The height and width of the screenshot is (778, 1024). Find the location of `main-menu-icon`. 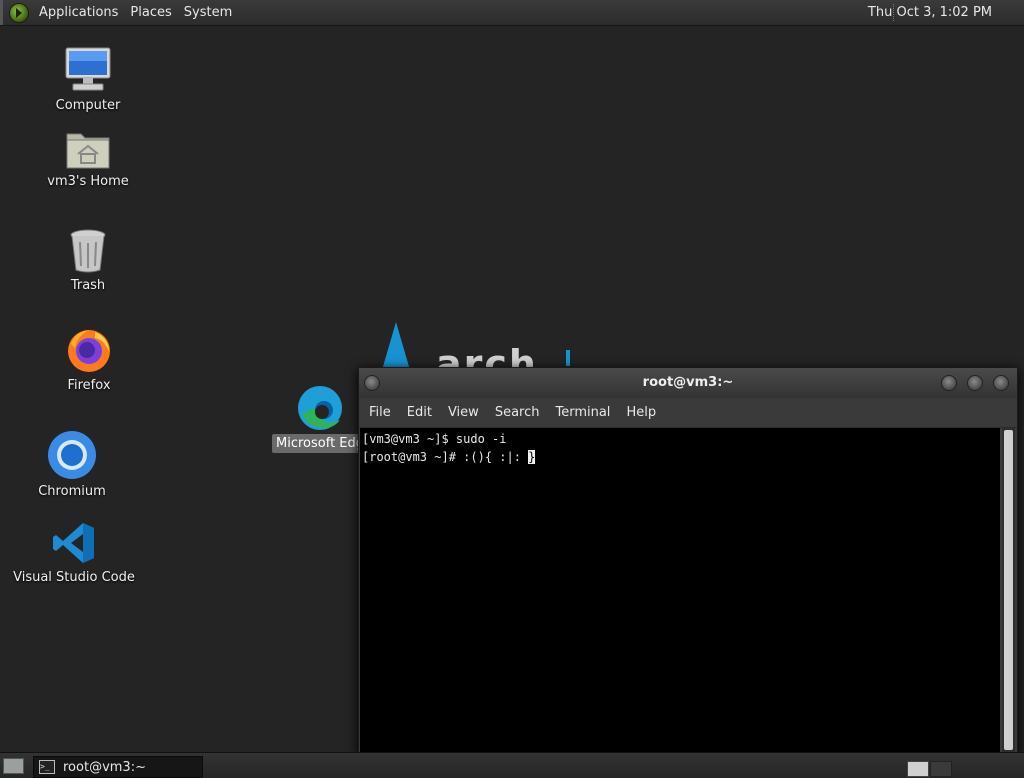

main-menu-icon is located at coordinates (19, 12).